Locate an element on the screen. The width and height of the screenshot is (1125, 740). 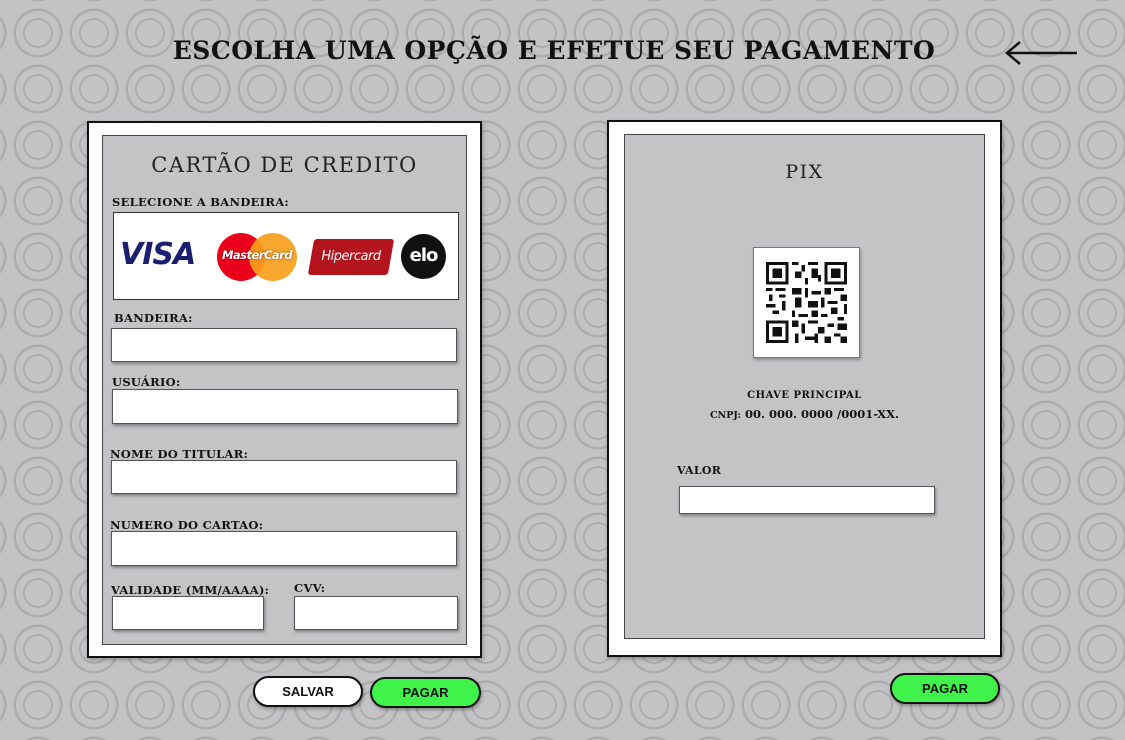
validade-field is located at coordinates (188, 613).